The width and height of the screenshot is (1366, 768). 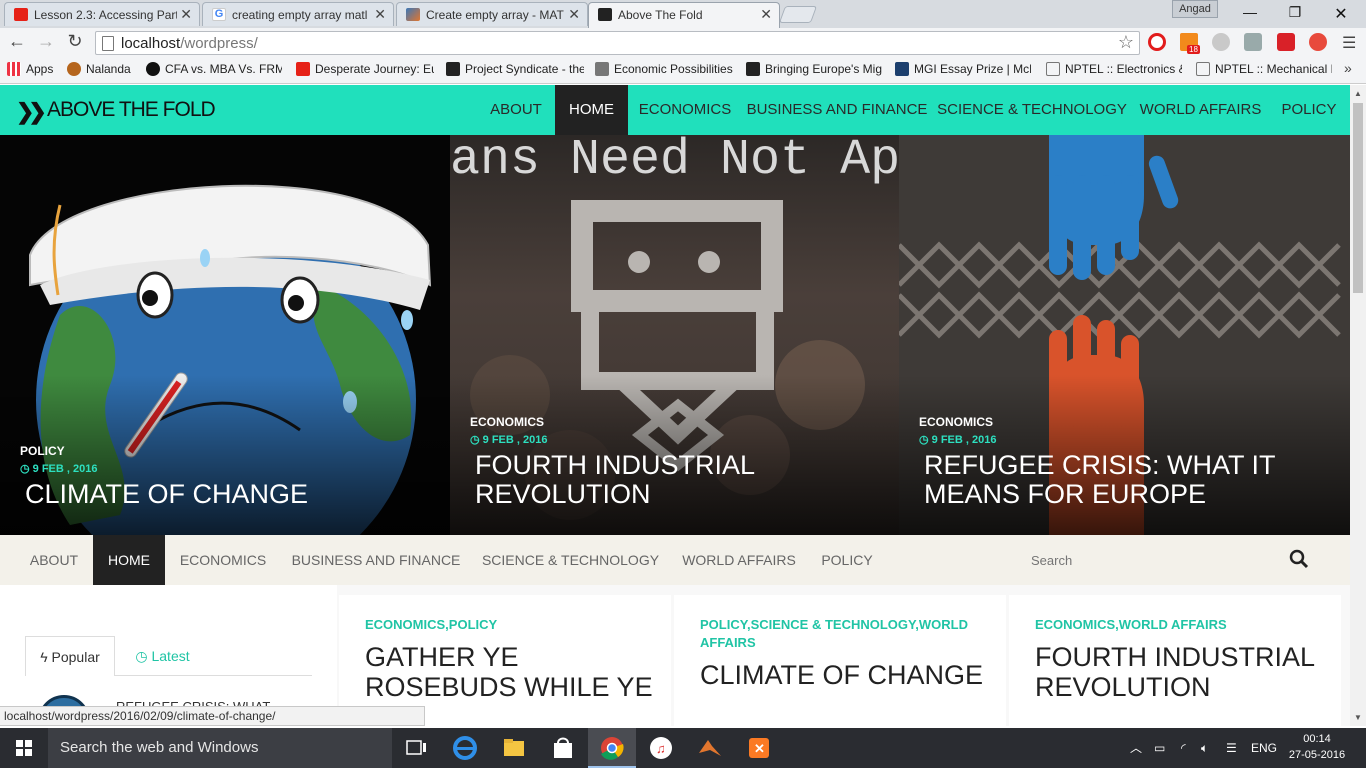 I want to click on tab-matlab: Create empty array - MAT ✕, so click(x=492, y=14).